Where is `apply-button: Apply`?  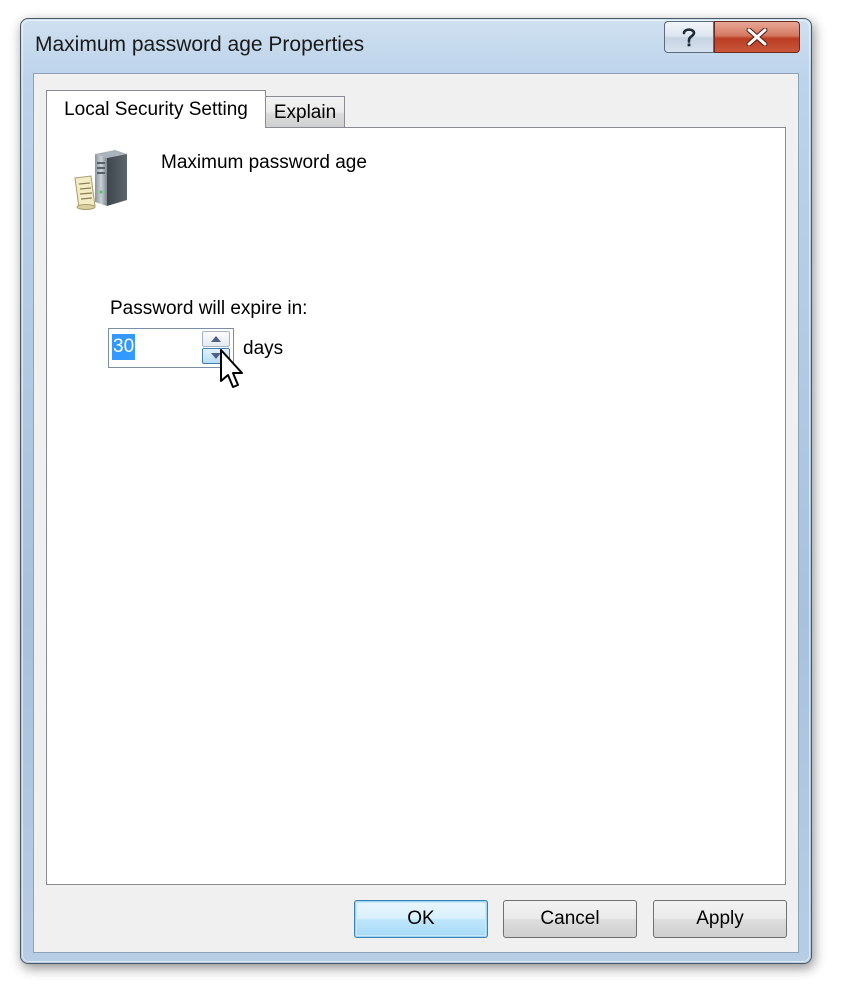
apply-button: Apply is located at coordinates (720, 919).